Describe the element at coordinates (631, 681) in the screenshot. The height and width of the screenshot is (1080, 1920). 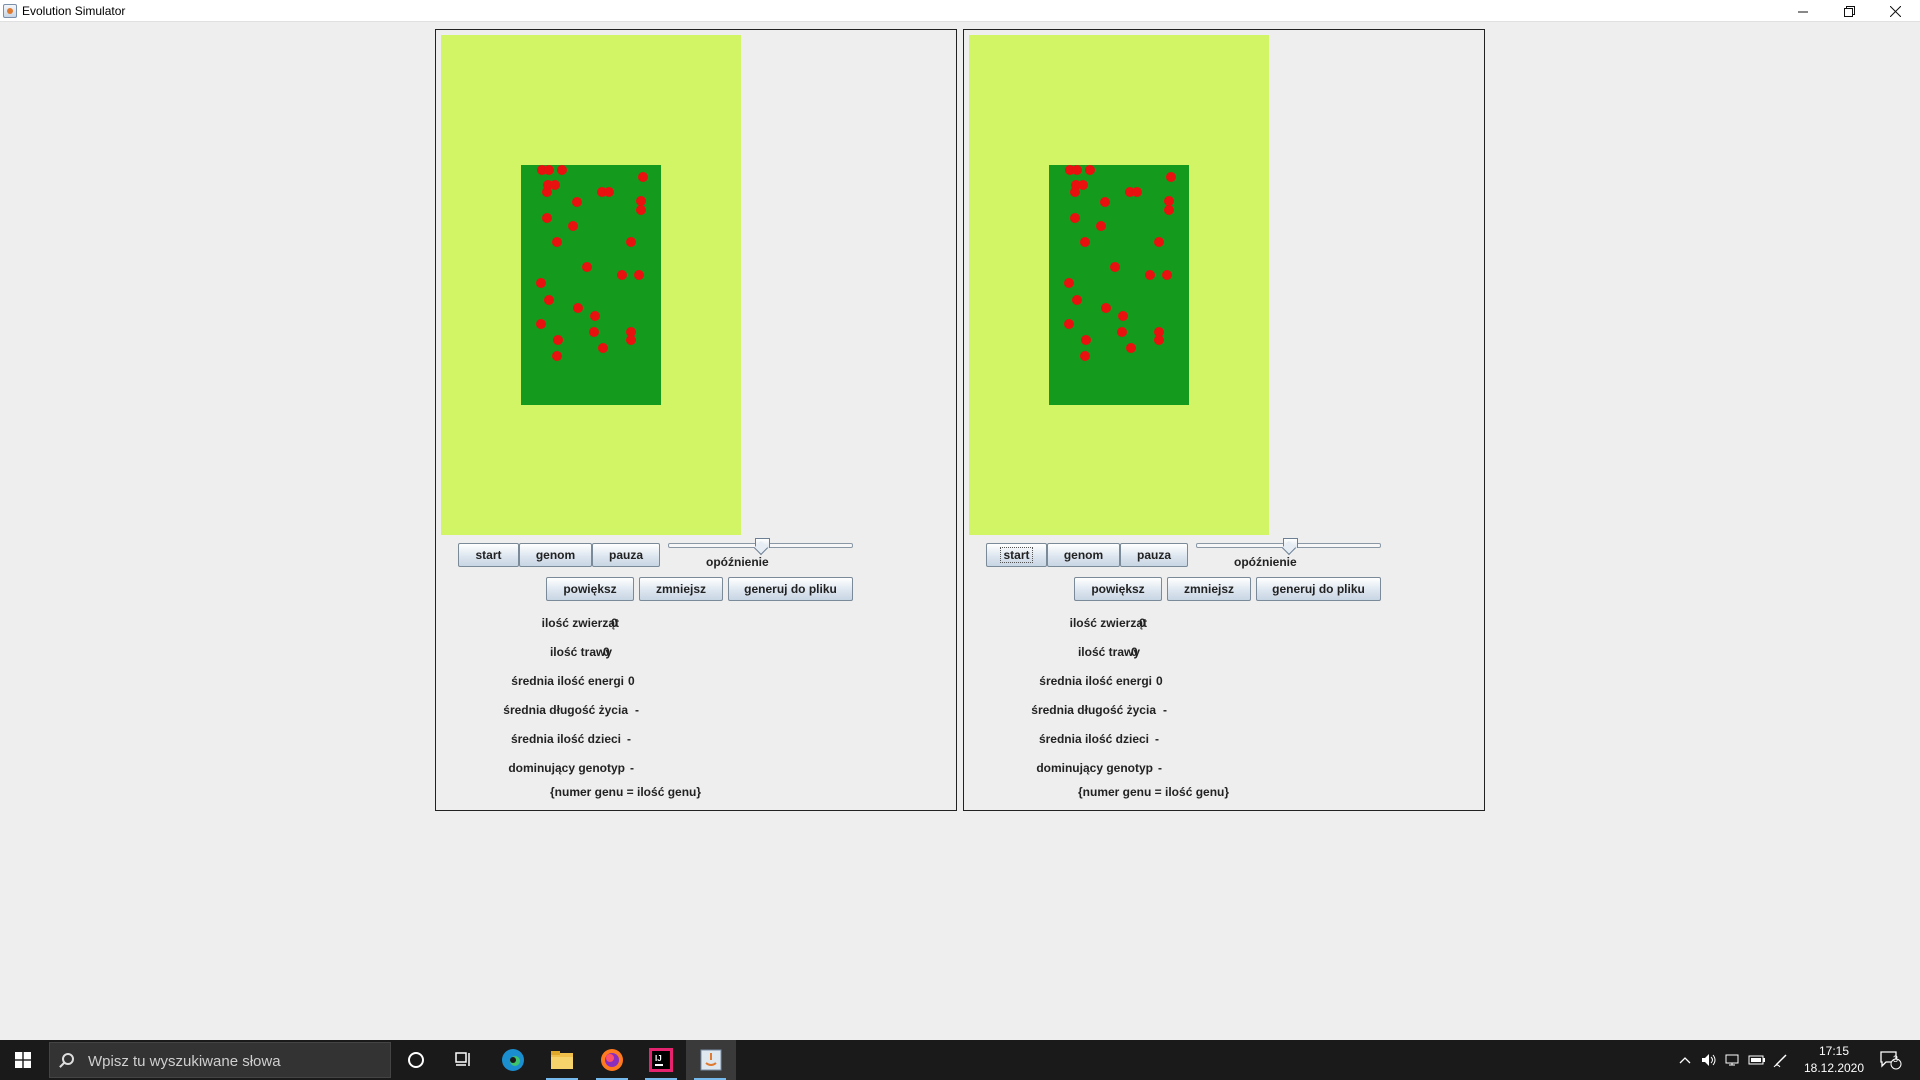
I see `avg-energy-value: 0` at that location.